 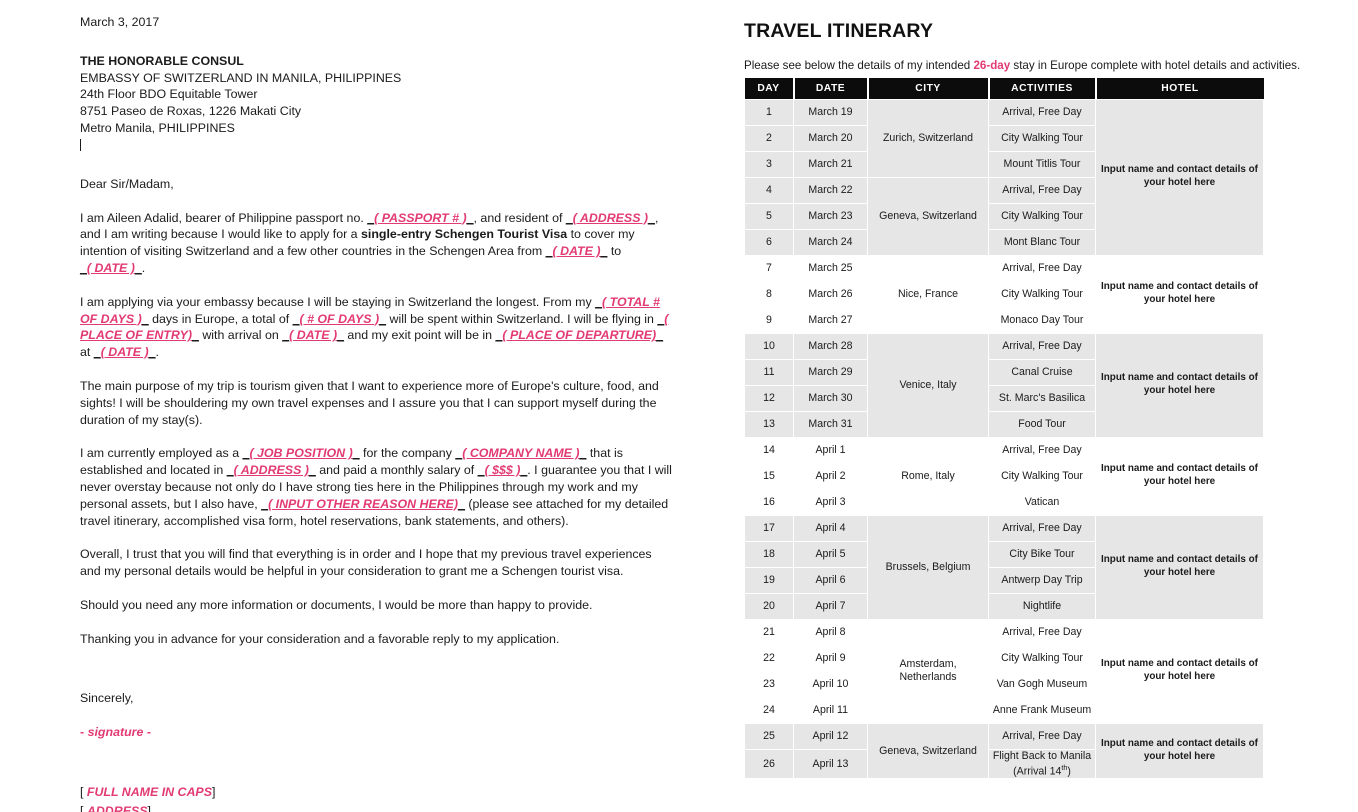 What do you see at coordinates (1042, 684) in the screenshot?
I see `cell-activity: Van Gogh Museum` at bounding box center [1042, 684].